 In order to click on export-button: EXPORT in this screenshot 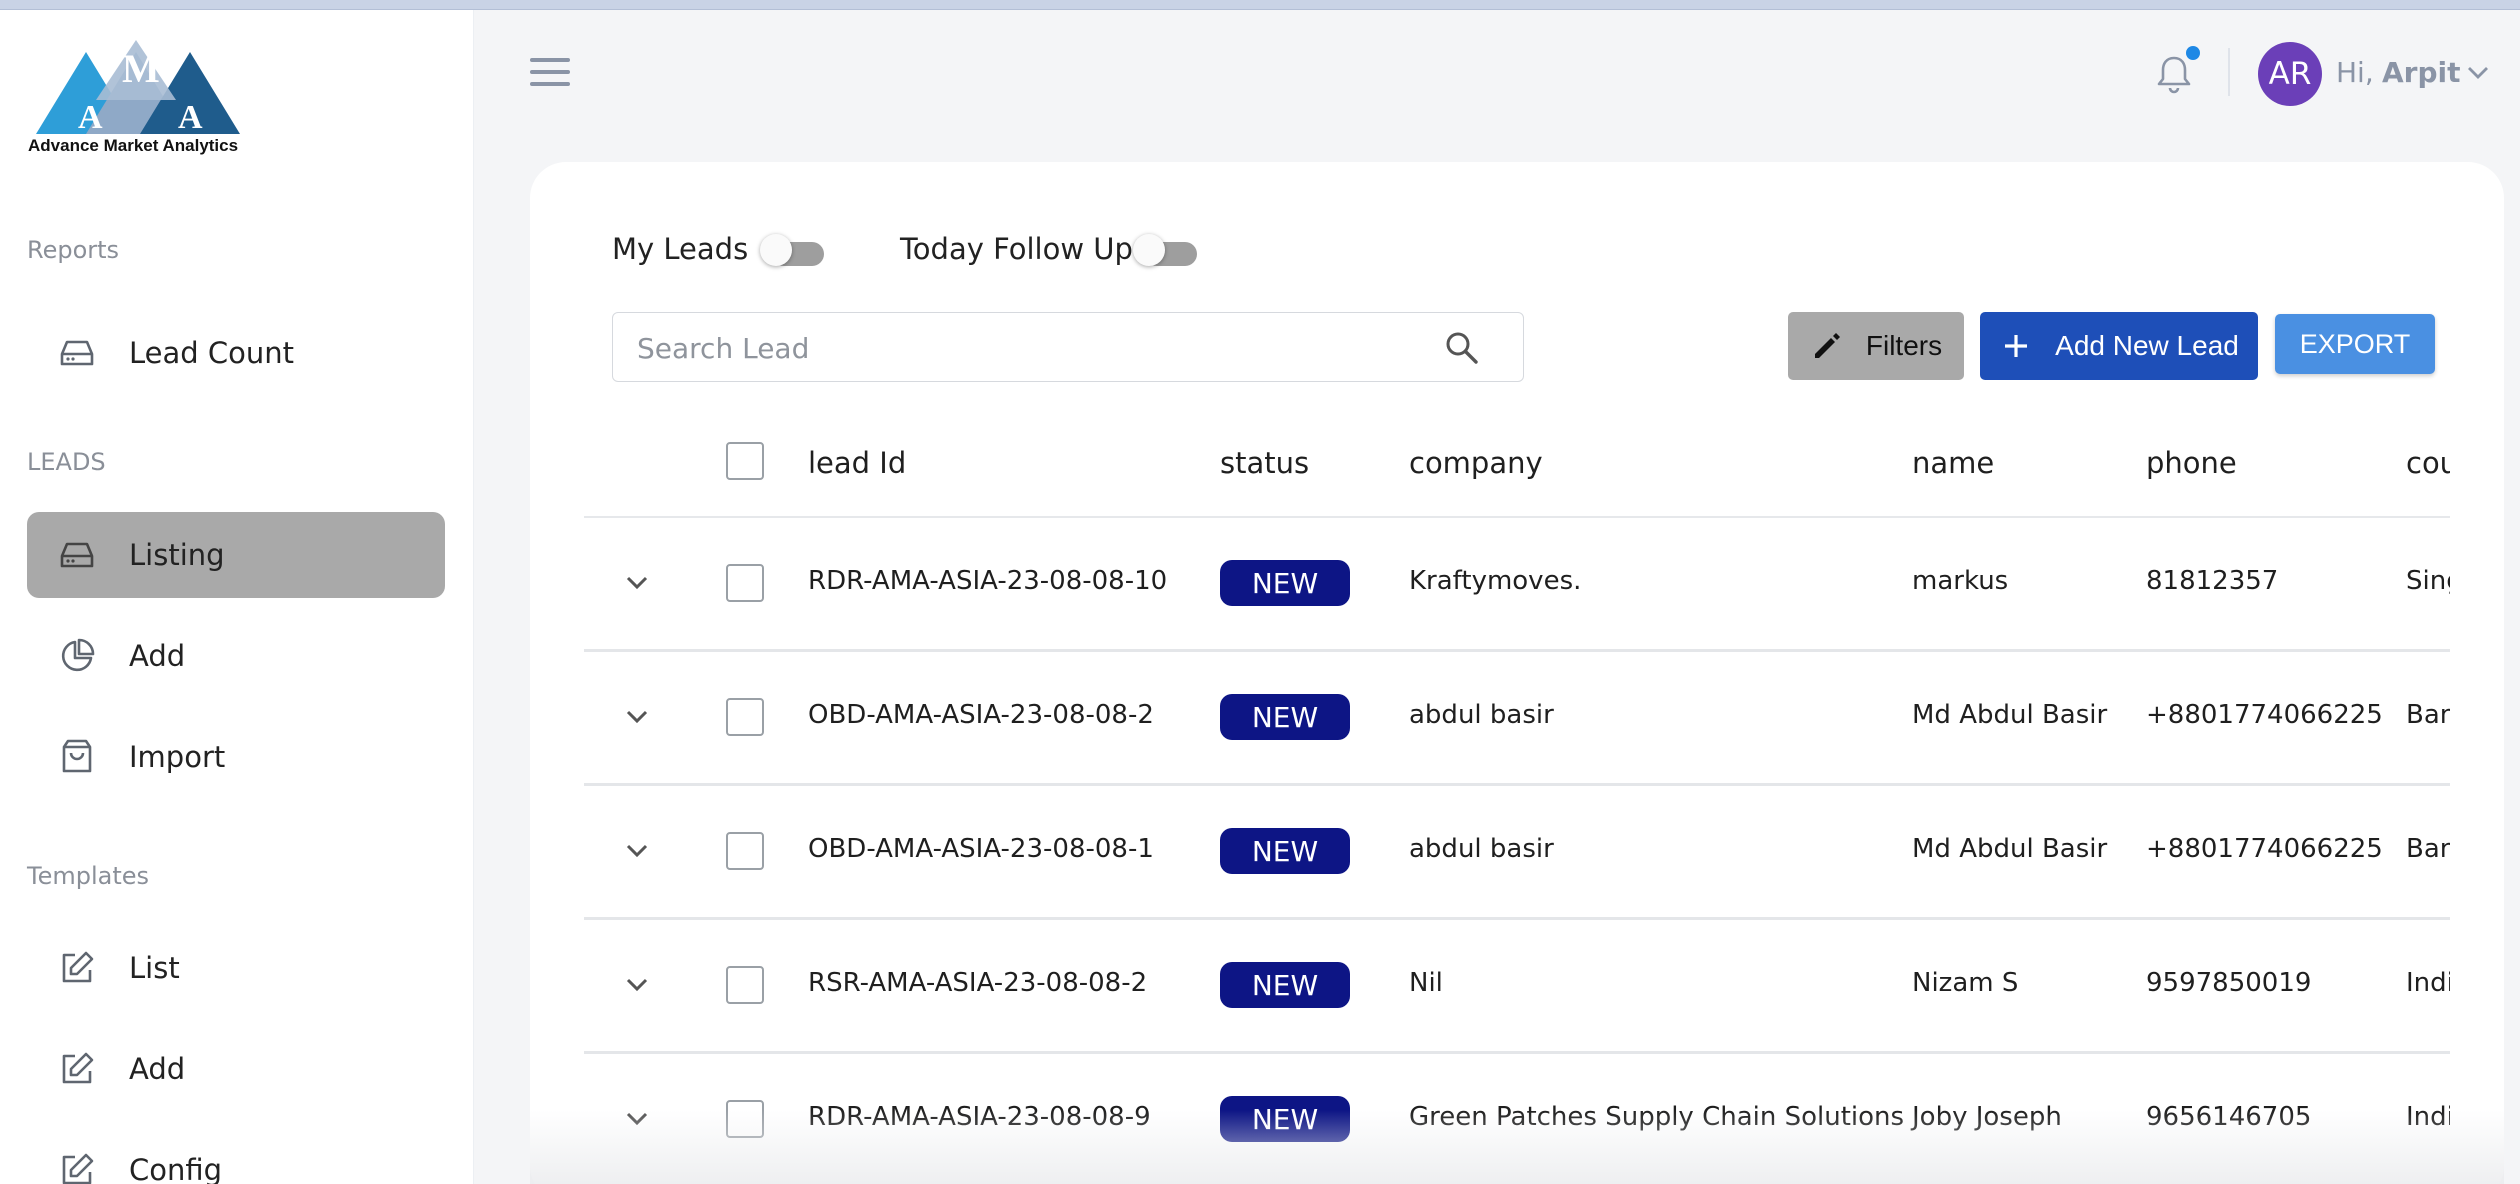, I will do `click(2355, 344)`.